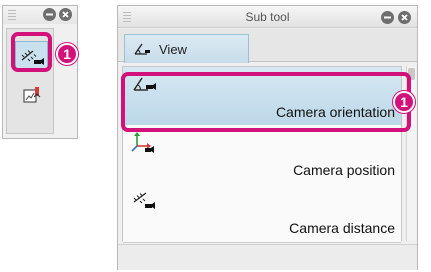 The height and width of the screenshot is (272, 431). What do you see at coordinates (266, 102) in the screenshot?
I see `item-highlight-frame` at bounding box center [266, 102].